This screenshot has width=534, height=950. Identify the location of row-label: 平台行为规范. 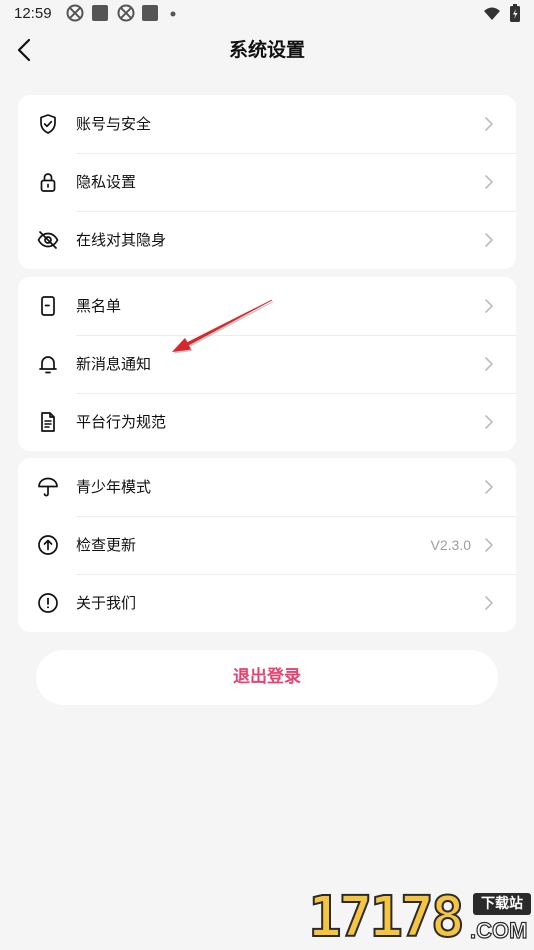
(121, 422).